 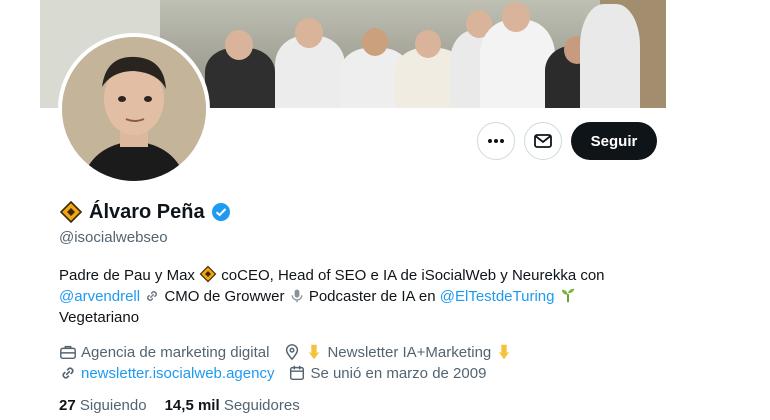 I want to click on bio-text: CMO de Growwer, so click(x=224, y=296).